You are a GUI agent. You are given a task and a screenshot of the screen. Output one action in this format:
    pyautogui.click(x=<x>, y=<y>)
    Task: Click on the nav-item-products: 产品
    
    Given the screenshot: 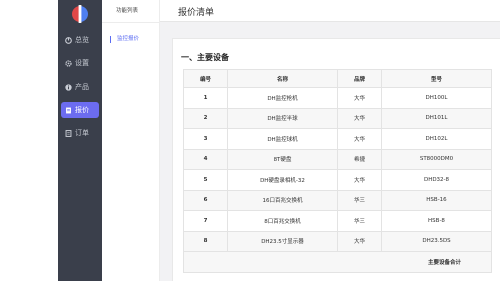 What is the action you would take?
    pyautogui.click(x=80, y=87)
    